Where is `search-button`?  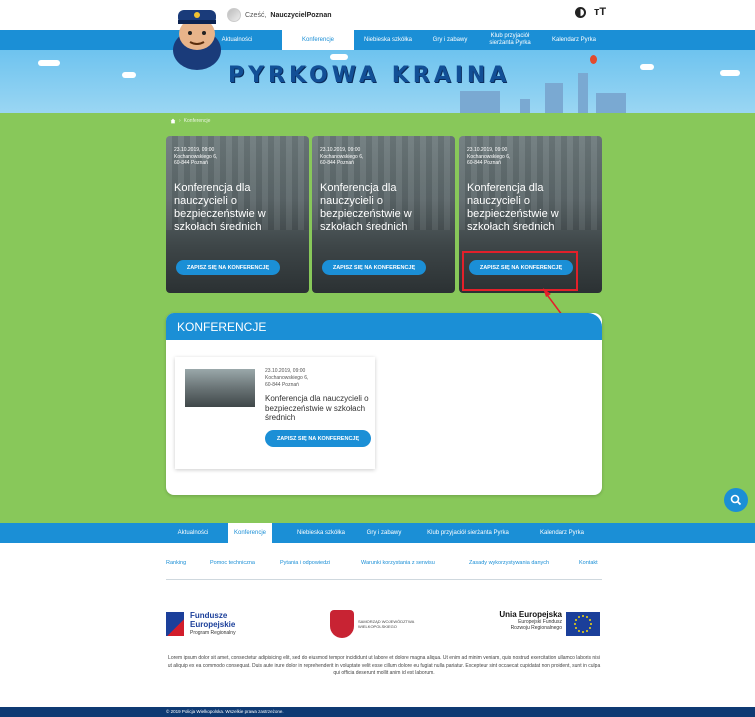 search-button is located at coordinates (736, 500).